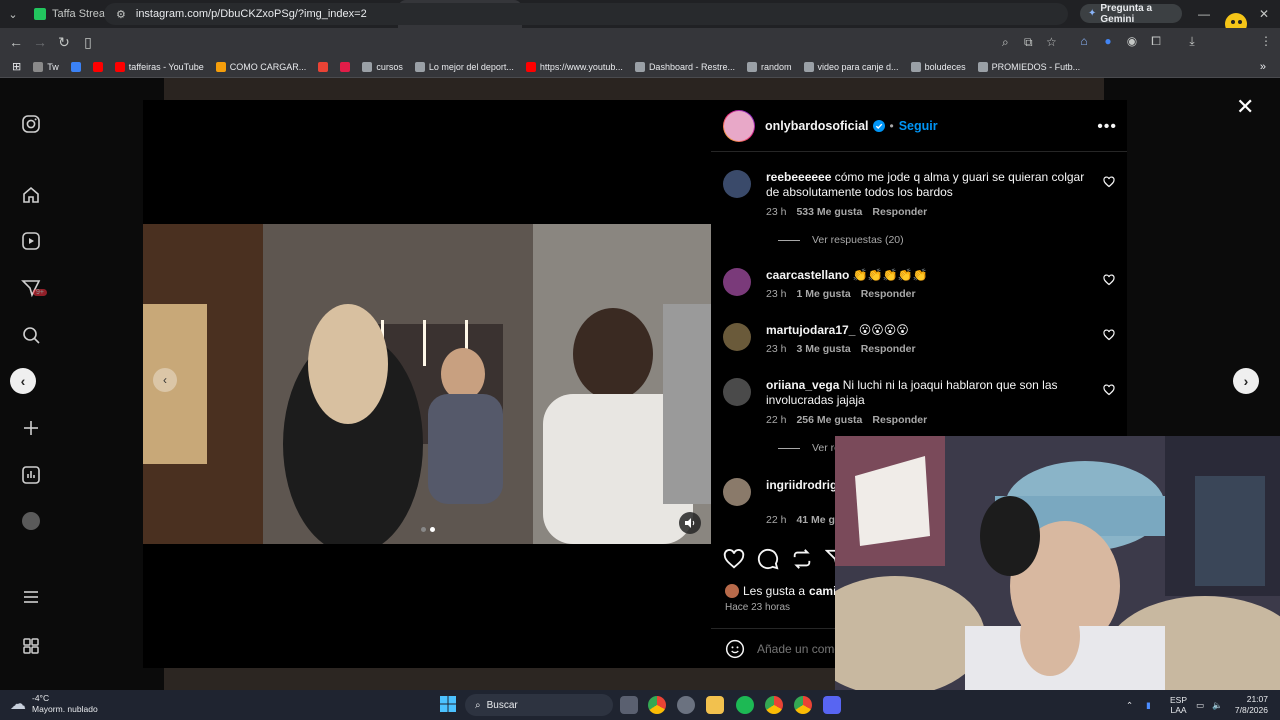  Describe the element at coordinates (23, 381) in the screenshot. I see `previous-post-button: ‹` at that location.